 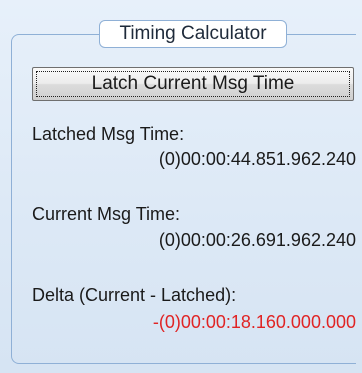 I want to click on current-msg-time-label: Current Msg Time:, so click(x=106, y=214).